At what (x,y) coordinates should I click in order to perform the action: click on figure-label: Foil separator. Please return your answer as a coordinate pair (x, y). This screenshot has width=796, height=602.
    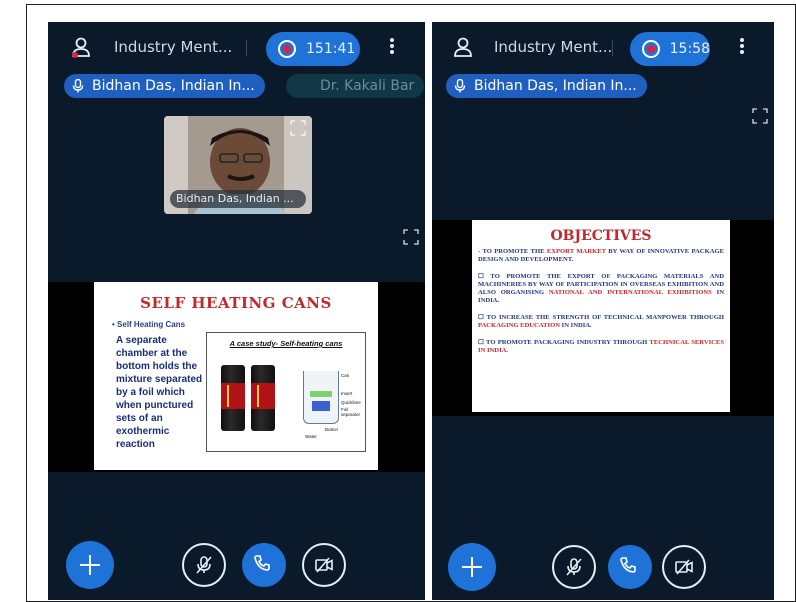
    Looking at the image, I should click on (351, 412).